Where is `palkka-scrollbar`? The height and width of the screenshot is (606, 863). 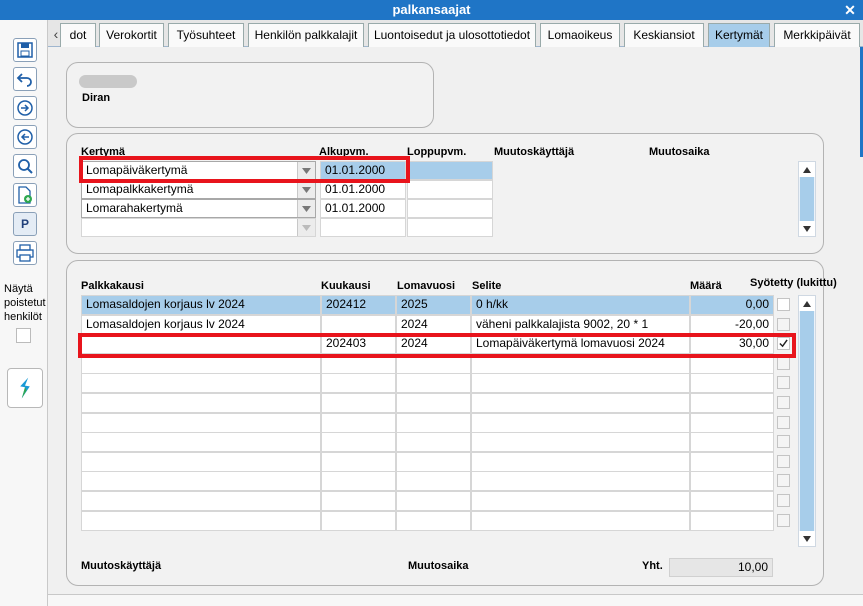
palkka-scrollbar is located at coordinates (807, 421).